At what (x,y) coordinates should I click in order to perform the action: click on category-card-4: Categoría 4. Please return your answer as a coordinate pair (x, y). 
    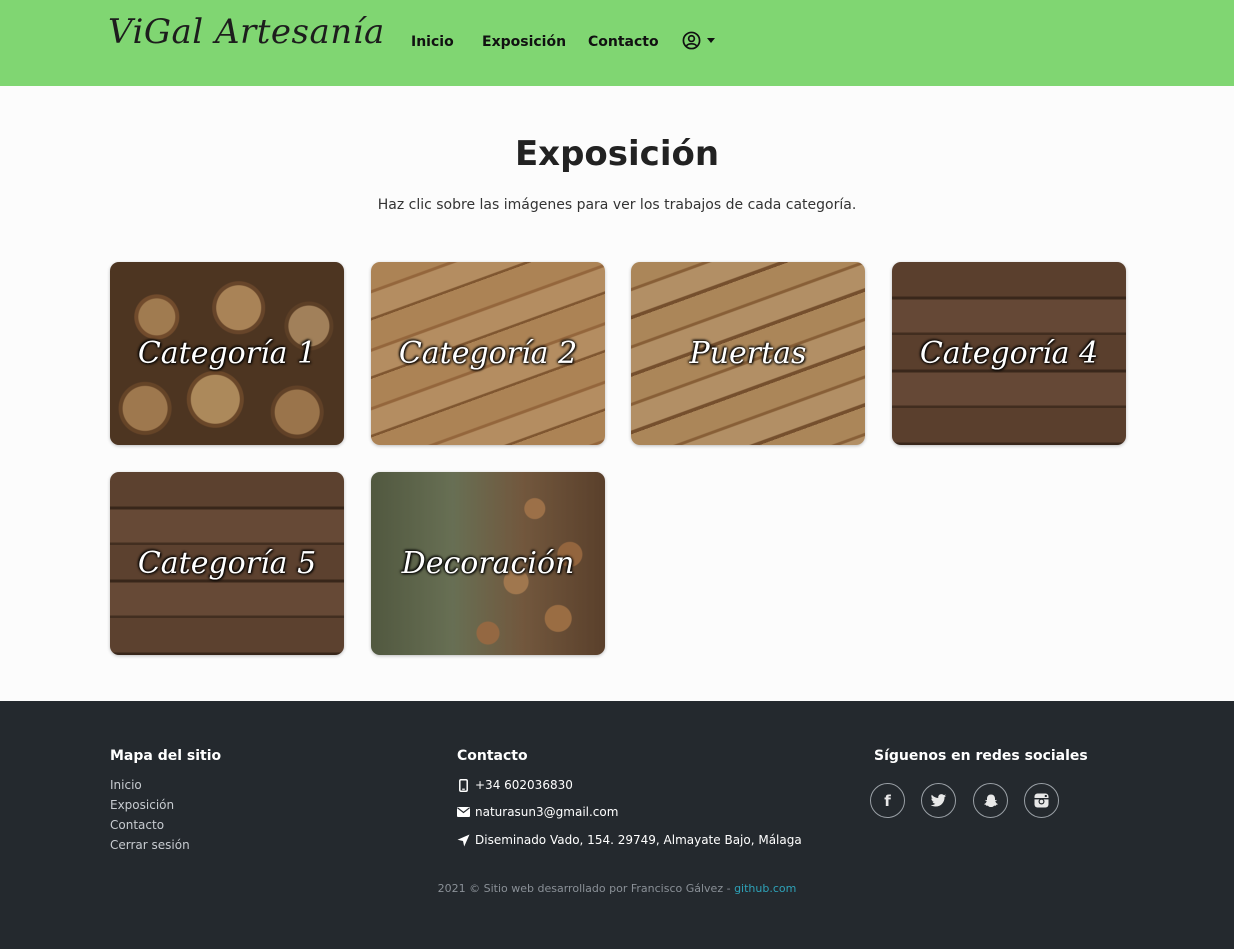
    Looking at the image, I should click on (1009, 353).